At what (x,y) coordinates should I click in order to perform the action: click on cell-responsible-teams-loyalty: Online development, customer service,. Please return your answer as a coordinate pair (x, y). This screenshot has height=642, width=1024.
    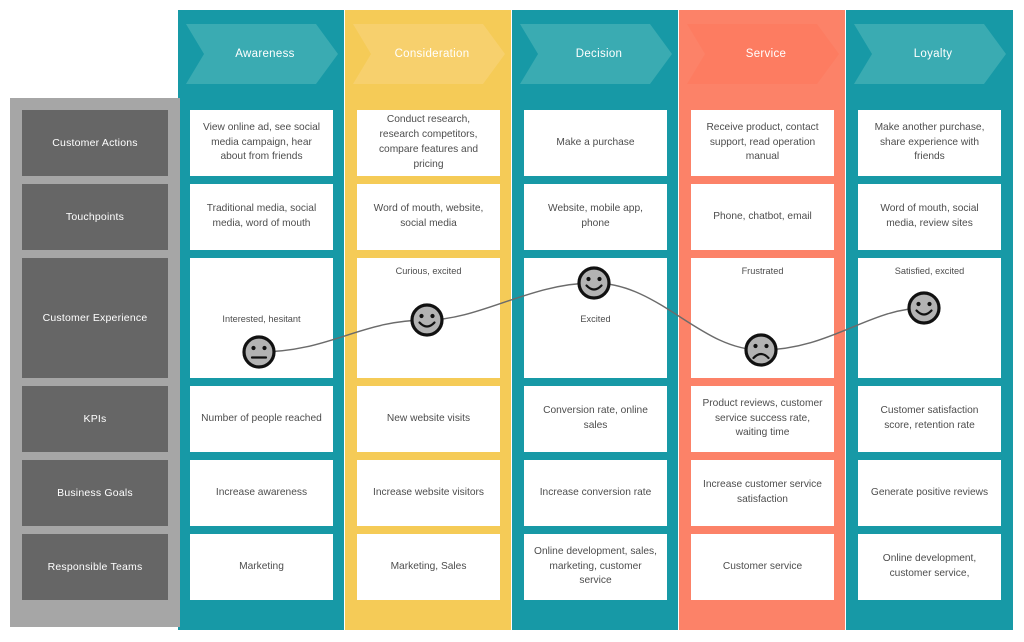
    Looking at the image, I should click on (929, 567).